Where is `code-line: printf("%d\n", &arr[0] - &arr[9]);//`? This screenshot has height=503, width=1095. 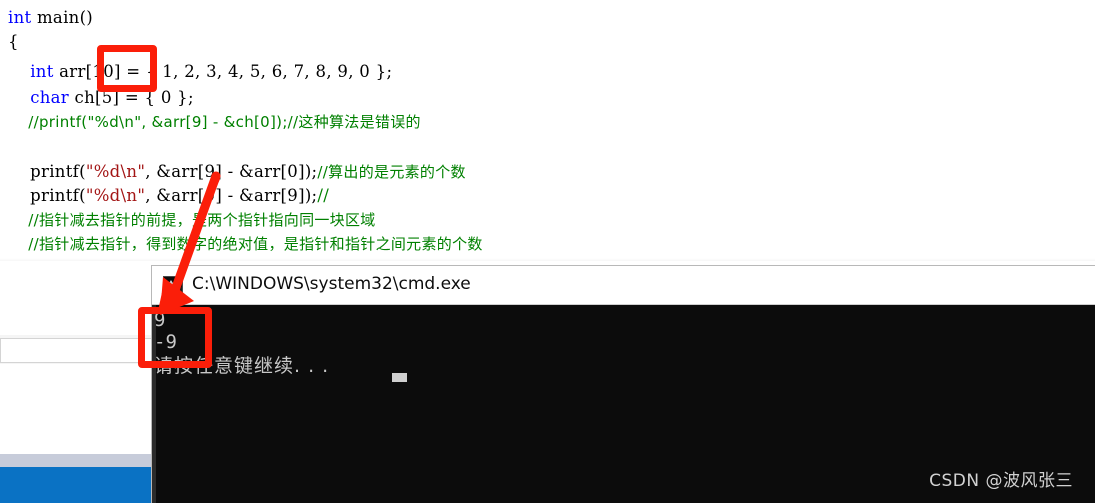
code-line: printf("%d\n", &arr[0] - &arr[9]);// is located at coordinates (168, 195).